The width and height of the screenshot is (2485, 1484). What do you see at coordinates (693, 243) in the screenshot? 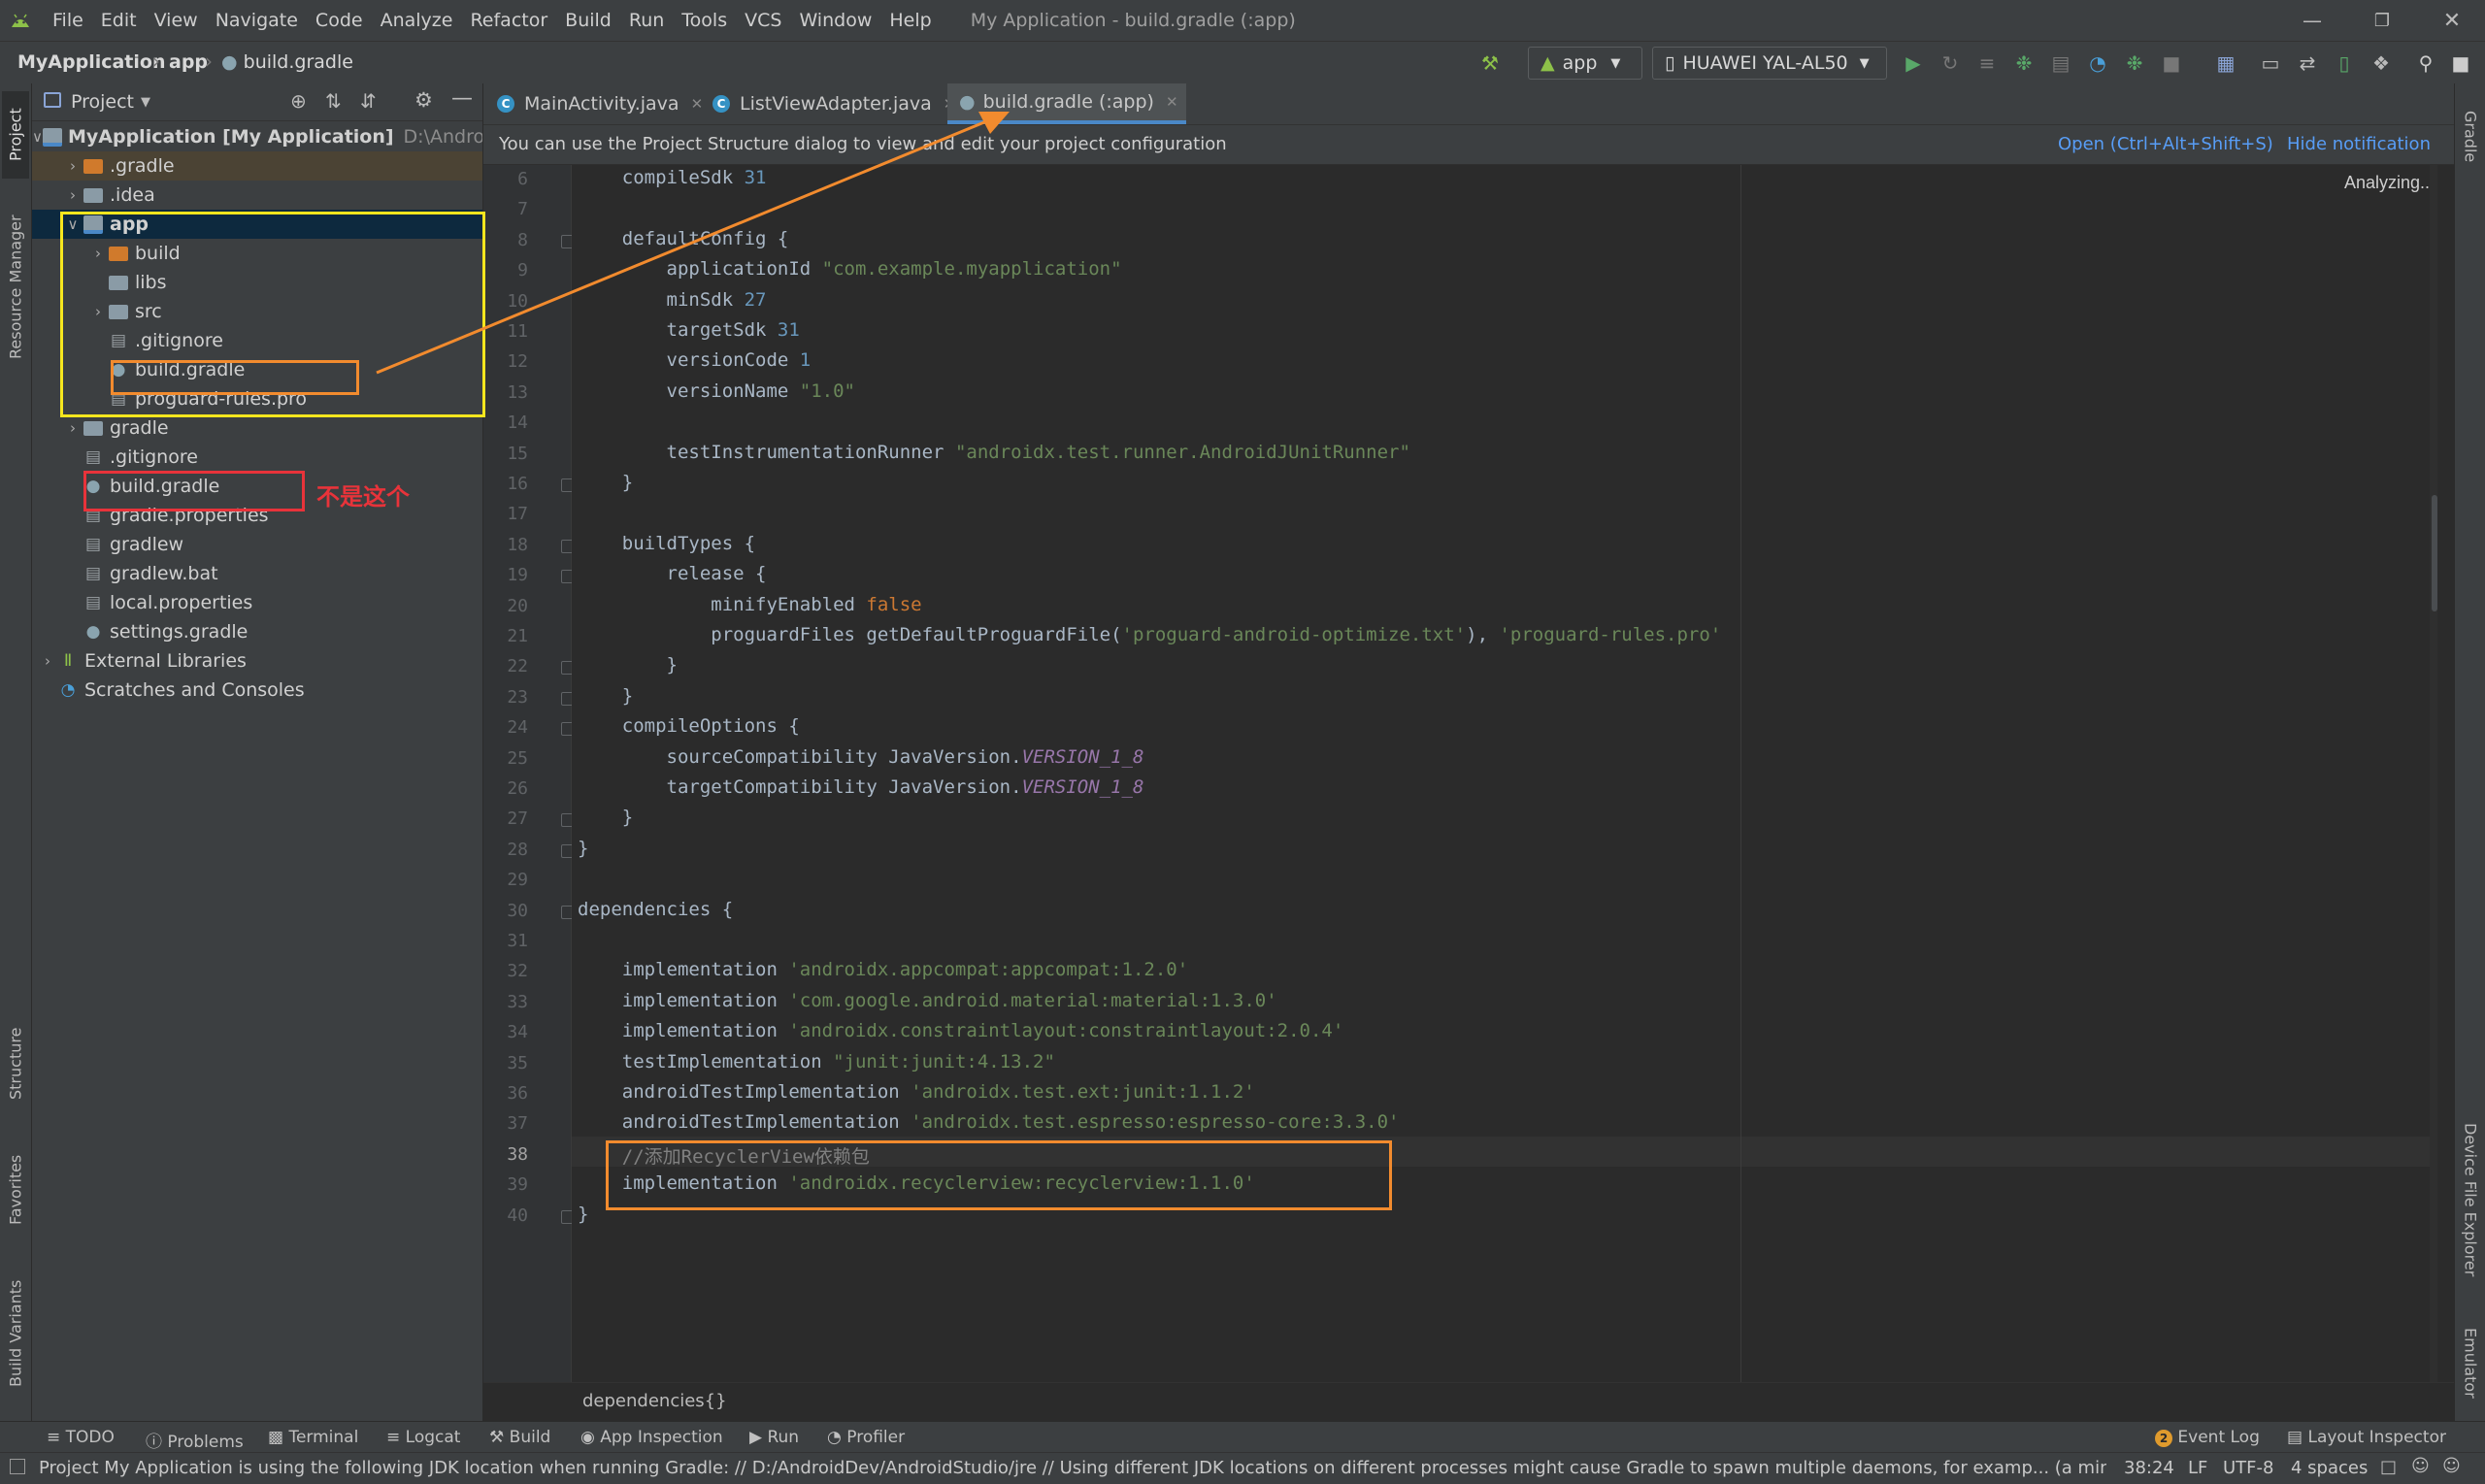
I see `annotation-arrow` at bounding box center [693, 243].